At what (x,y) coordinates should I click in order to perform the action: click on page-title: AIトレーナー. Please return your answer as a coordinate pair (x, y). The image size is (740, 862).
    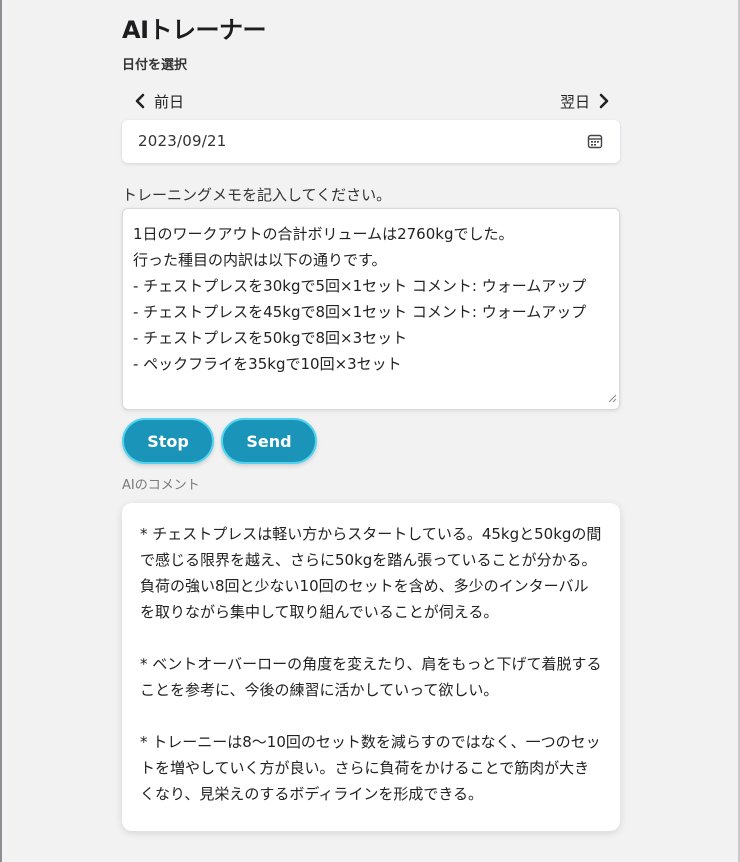
    Looking at the image, I should click on (194, 30).